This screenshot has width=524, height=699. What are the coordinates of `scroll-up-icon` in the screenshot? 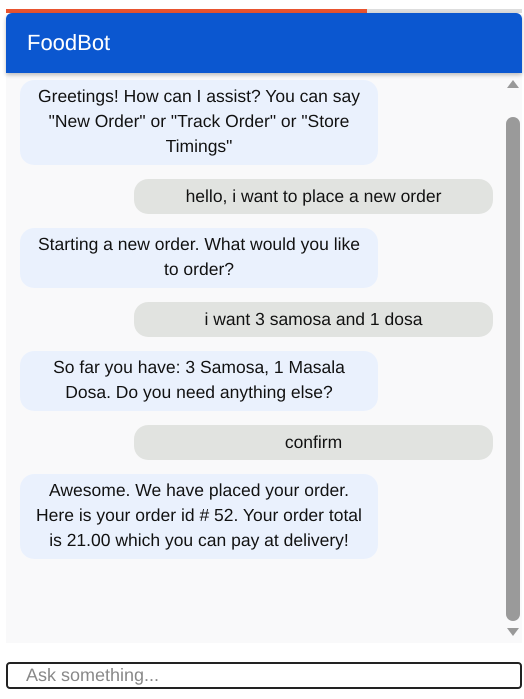 It's located at (513, 84).